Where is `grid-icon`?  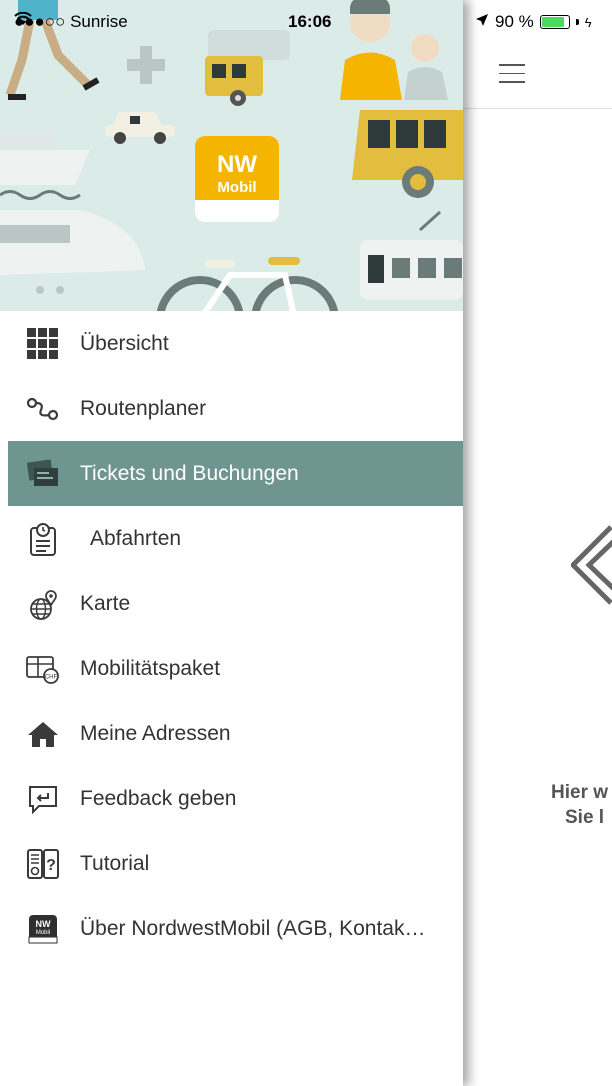 grid-icon is located at coordinates (43, 344).